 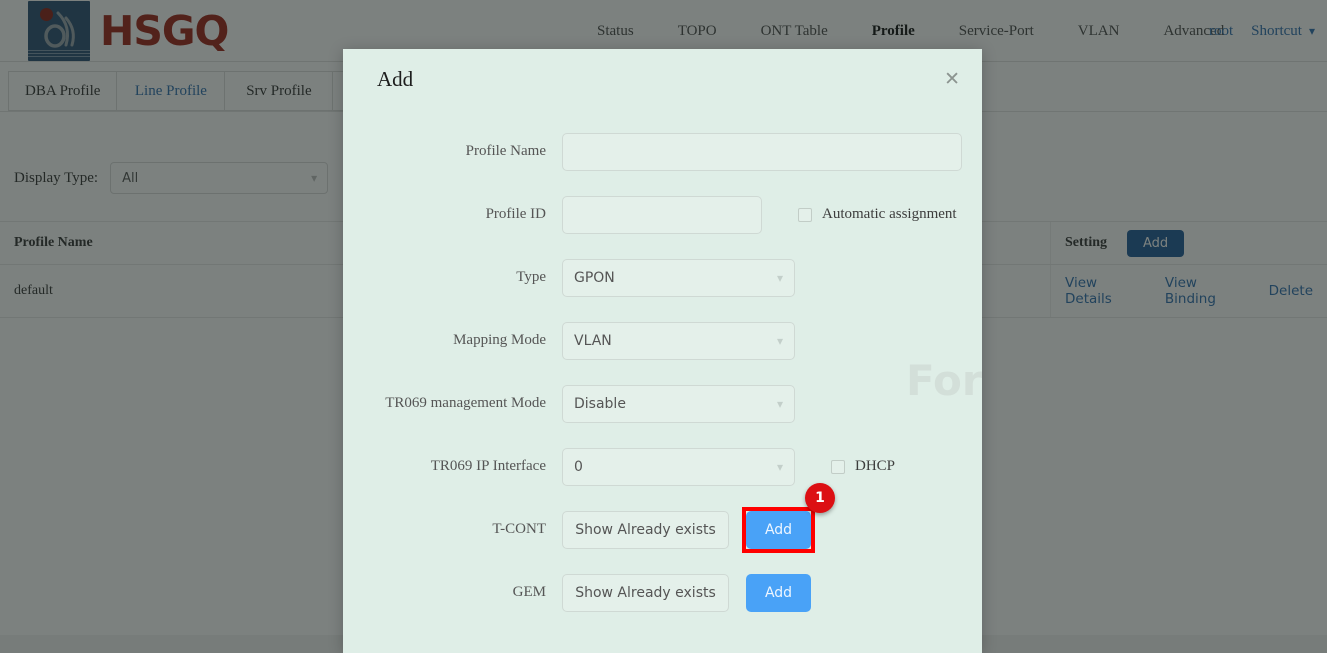 What do you see at coordinates (889, 214) in the screenshot?
I see `automatic-assignment-label: Automatic assignment` at bounding box center [889, 214].